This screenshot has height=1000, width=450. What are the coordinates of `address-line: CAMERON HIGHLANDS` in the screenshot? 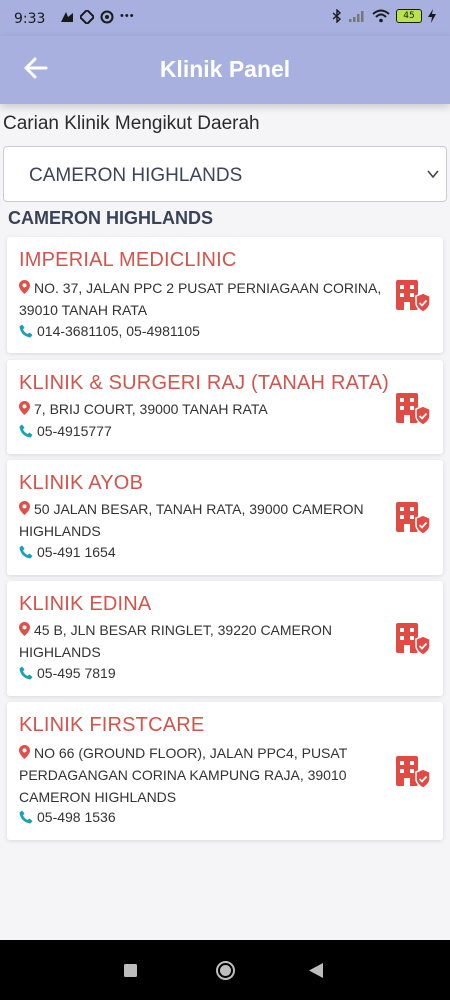 It's located at (98, 797).